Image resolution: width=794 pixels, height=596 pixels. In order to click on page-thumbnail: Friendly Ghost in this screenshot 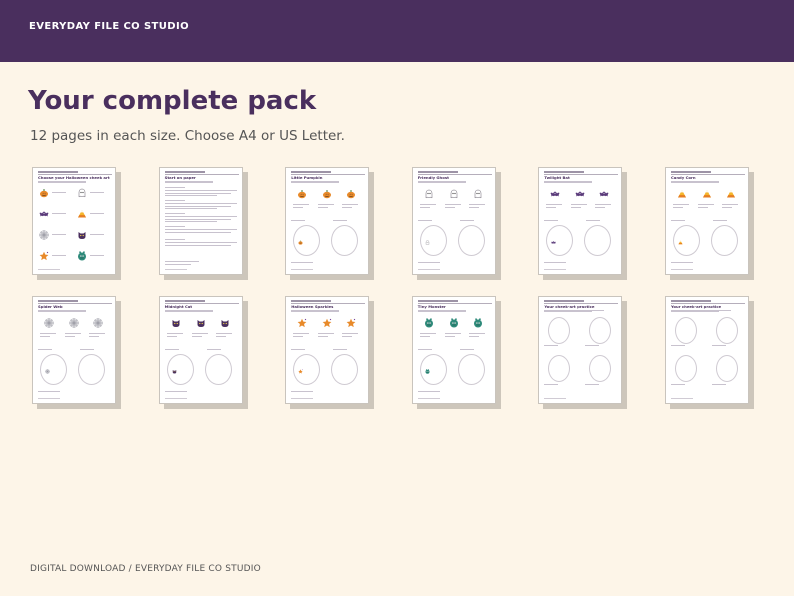, I will do `click(453, 221)`.